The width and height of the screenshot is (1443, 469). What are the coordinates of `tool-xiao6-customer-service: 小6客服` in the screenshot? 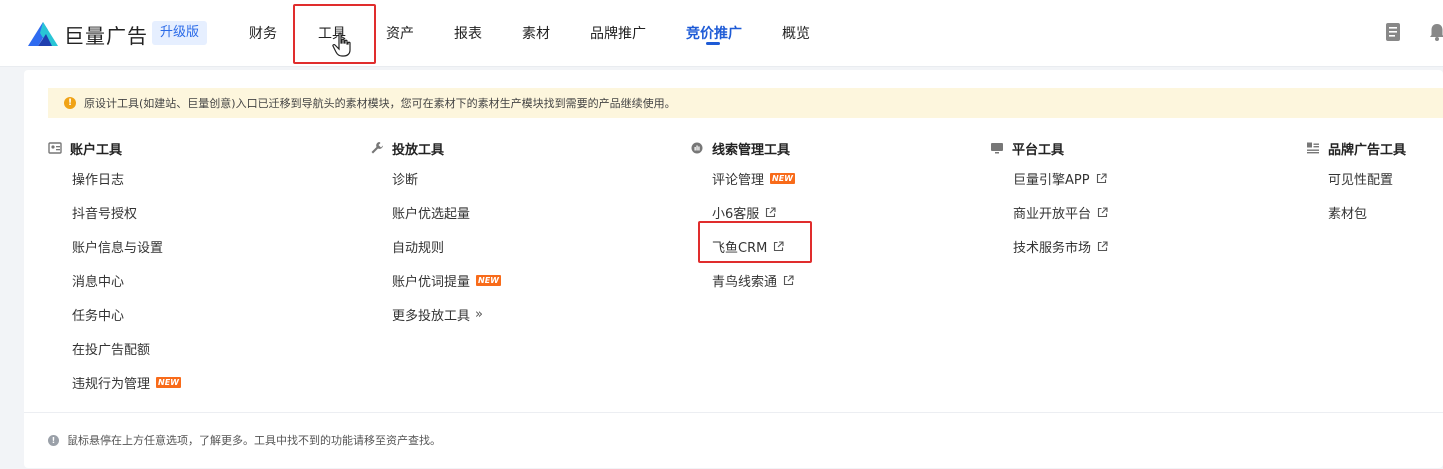 It's located at (744, 212).